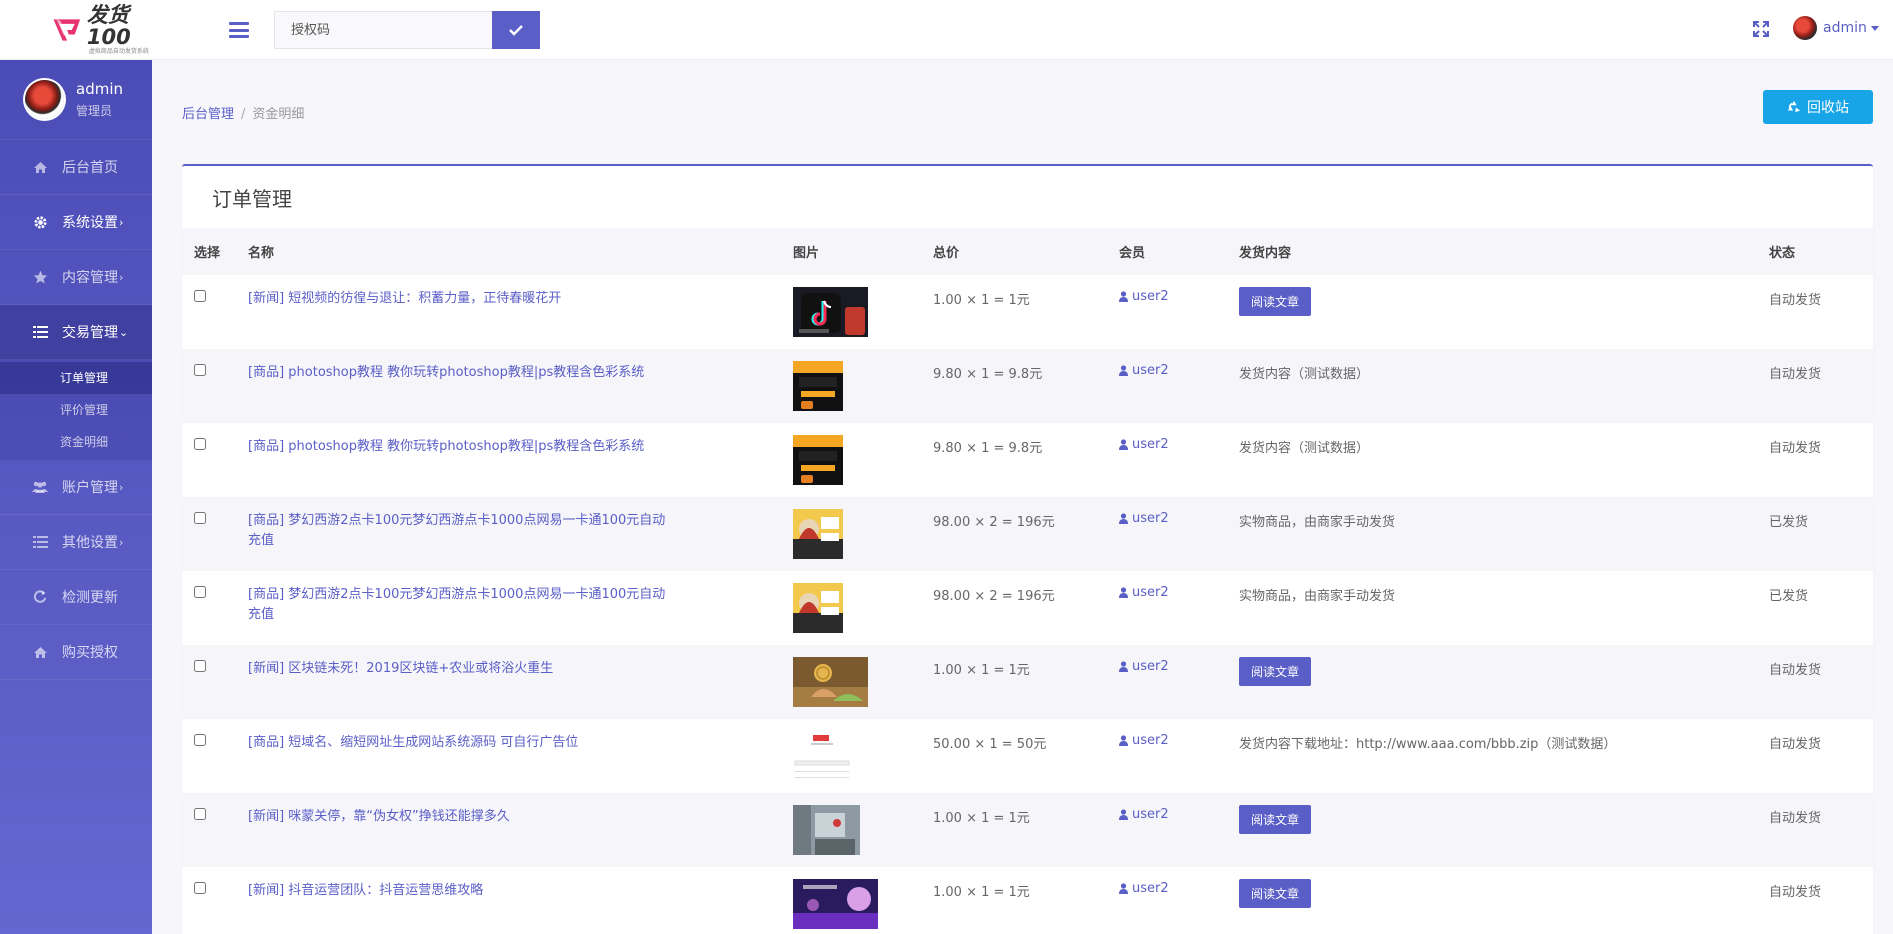  I want to click on order-name-link: [新闻] 抖音运营团队：抖音运营思维攻略, so click(458, 891).